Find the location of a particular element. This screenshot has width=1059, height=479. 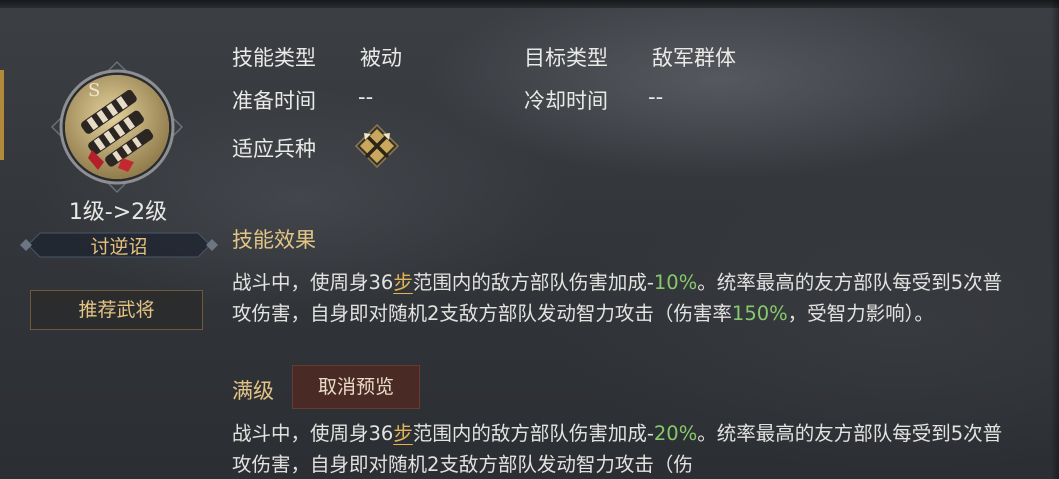

effect-section-title: 技能效果 is located at coordinates (274, 240).